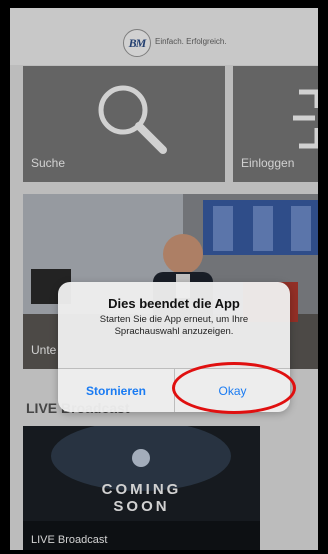 The height and width of the screenshot is (554, 328). Describe the element at coordinates (232, 390) in the screenshot. I see `okay-button: Okay` at that location.